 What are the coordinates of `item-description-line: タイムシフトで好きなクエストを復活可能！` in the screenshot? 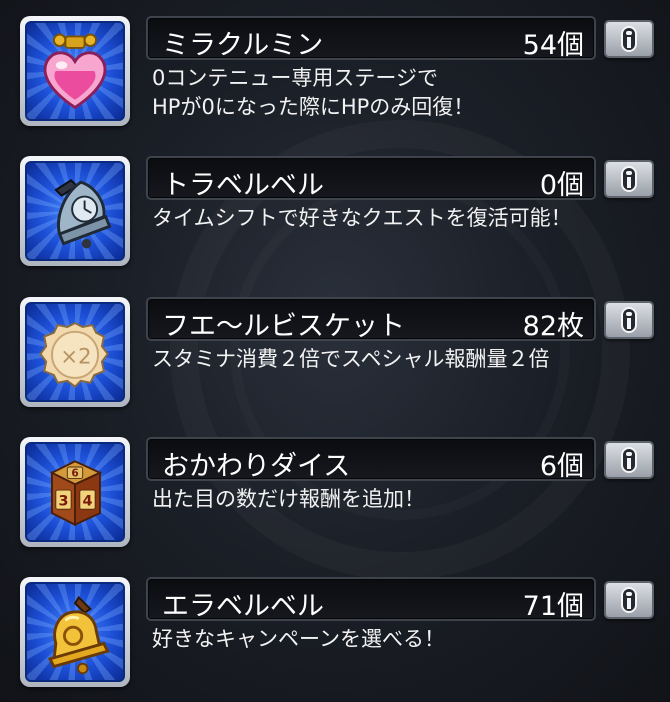 It's located at (362, 218).